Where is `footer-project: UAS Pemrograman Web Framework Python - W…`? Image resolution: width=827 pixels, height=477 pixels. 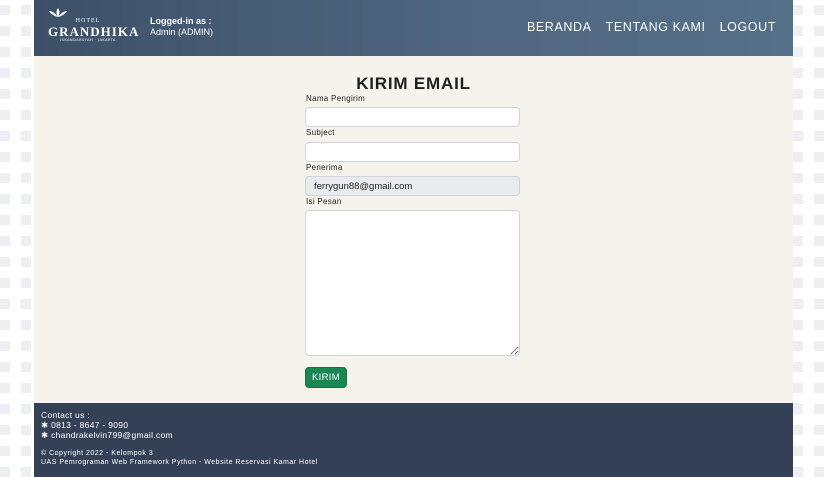
footer-project: UAS Pemrograman Web Framework Python - W… is located at coordinates (179, 462).